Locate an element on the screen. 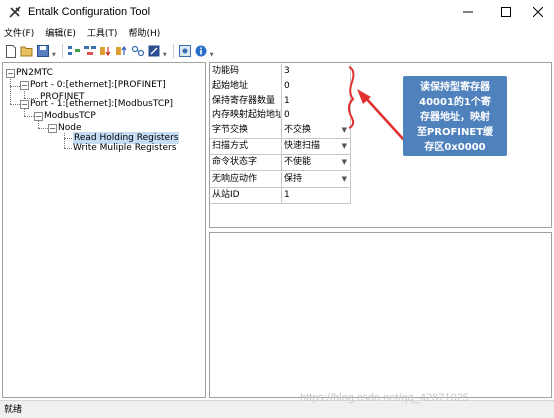 This screenshot has width=554, height=418. status-bar: 就绪 is located at coordinates (277, 409).